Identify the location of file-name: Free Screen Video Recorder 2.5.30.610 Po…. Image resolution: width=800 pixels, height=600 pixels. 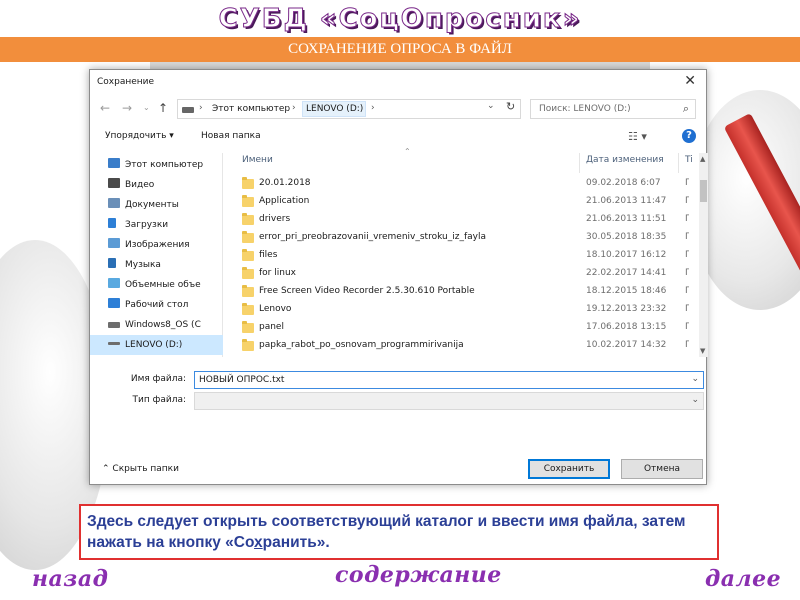
(367, 291).